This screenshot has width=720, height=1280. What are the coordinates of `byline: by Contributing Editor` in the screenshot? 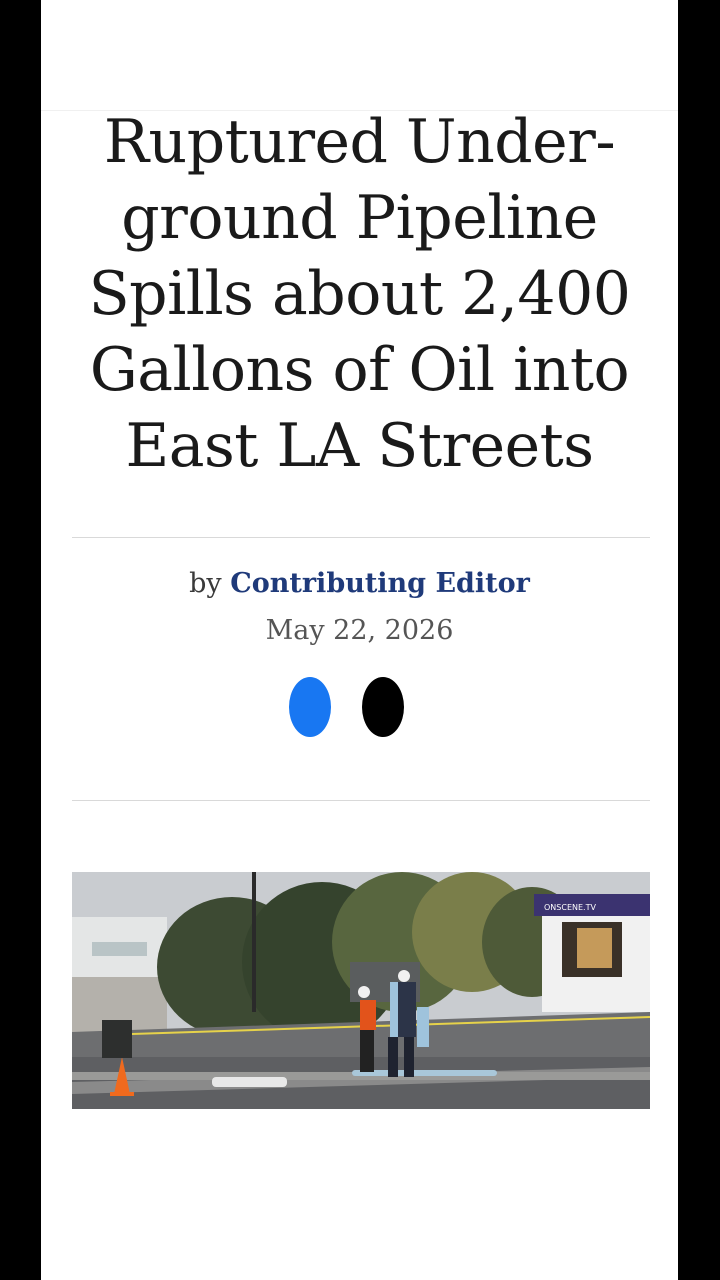 It's located at (359, 583).